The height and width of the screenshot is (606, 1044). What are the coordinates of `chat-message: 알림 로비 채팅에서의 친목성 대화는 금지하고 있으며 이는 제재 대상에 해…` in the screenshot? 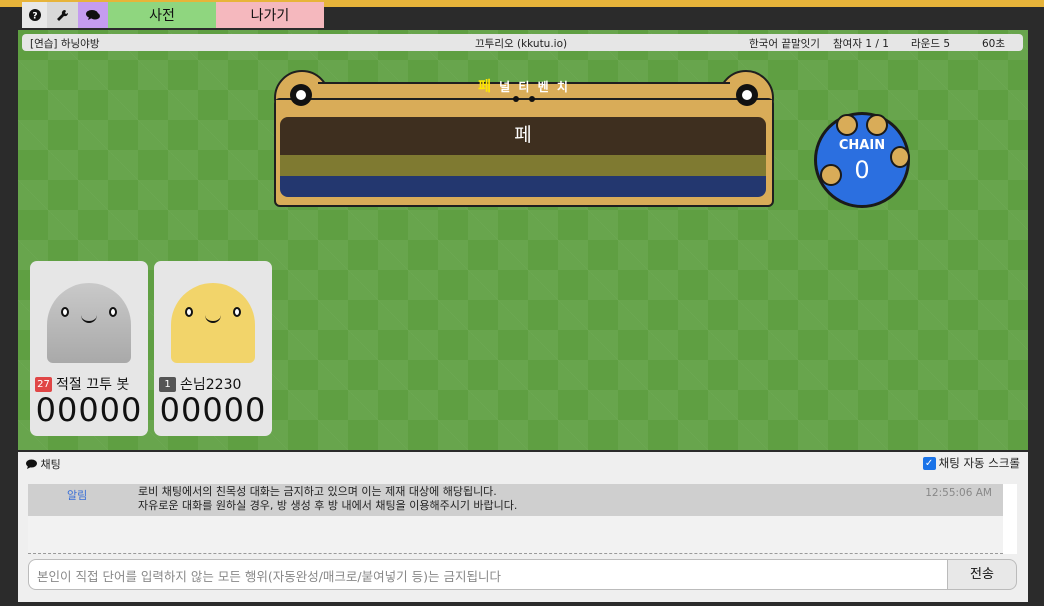 It's located at (515, 500).